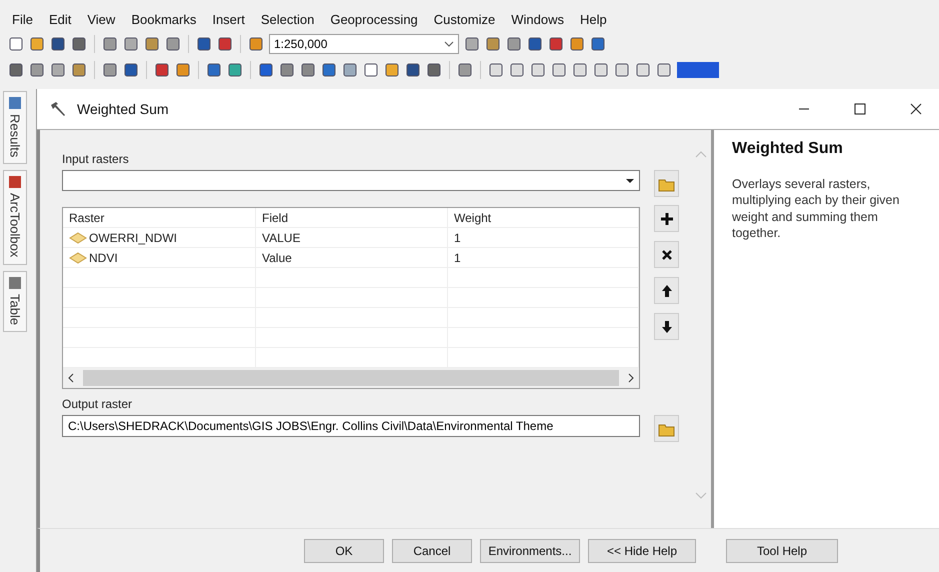 The width and height of the screenshot is (939, 572). What do you see at coordinates (101, 19) in the screenshot?
I see `menu-item: View` at bounding box center [101, 19].